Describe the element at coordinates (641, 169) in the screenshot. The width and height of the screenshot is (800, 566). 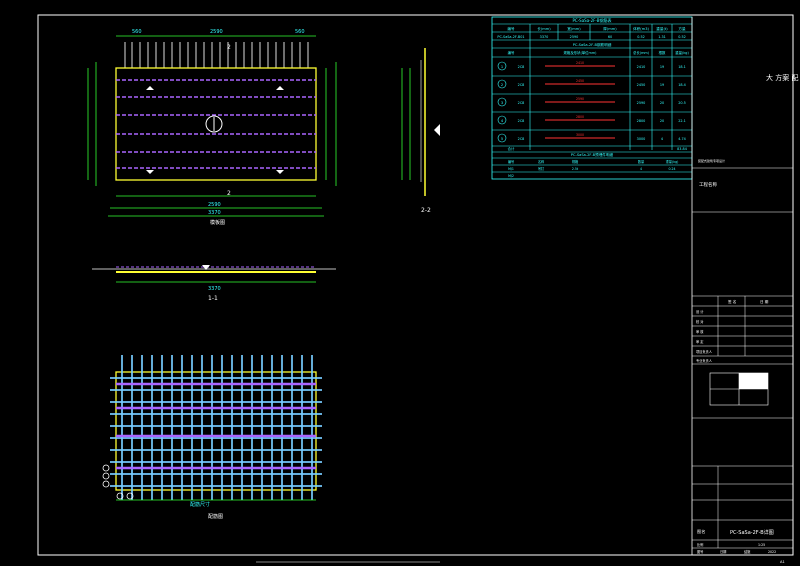
I see `embed-r0-3: 4` at that location.